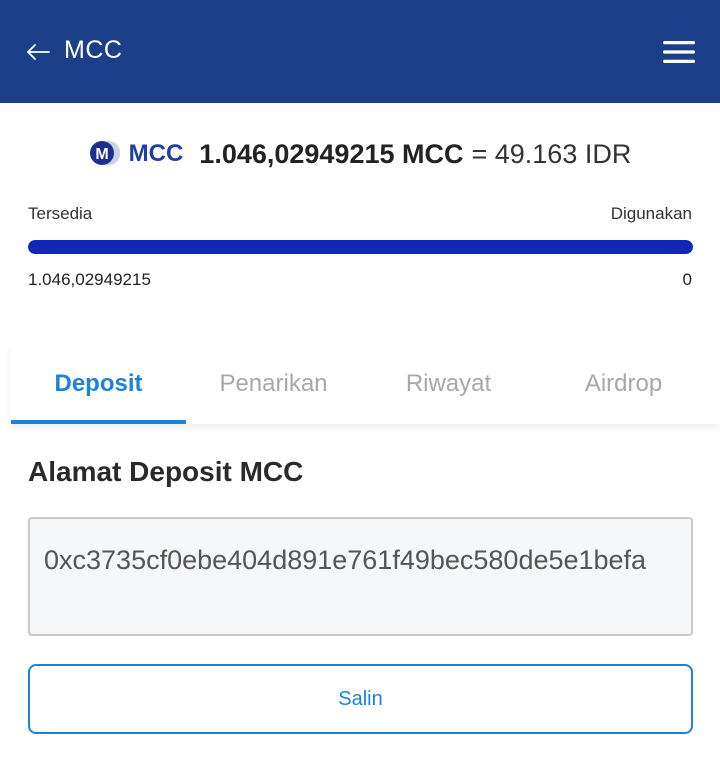  Describe the element at coordinates (38, 52) in the screenshot. I see `arrow-left-icon` at that location.